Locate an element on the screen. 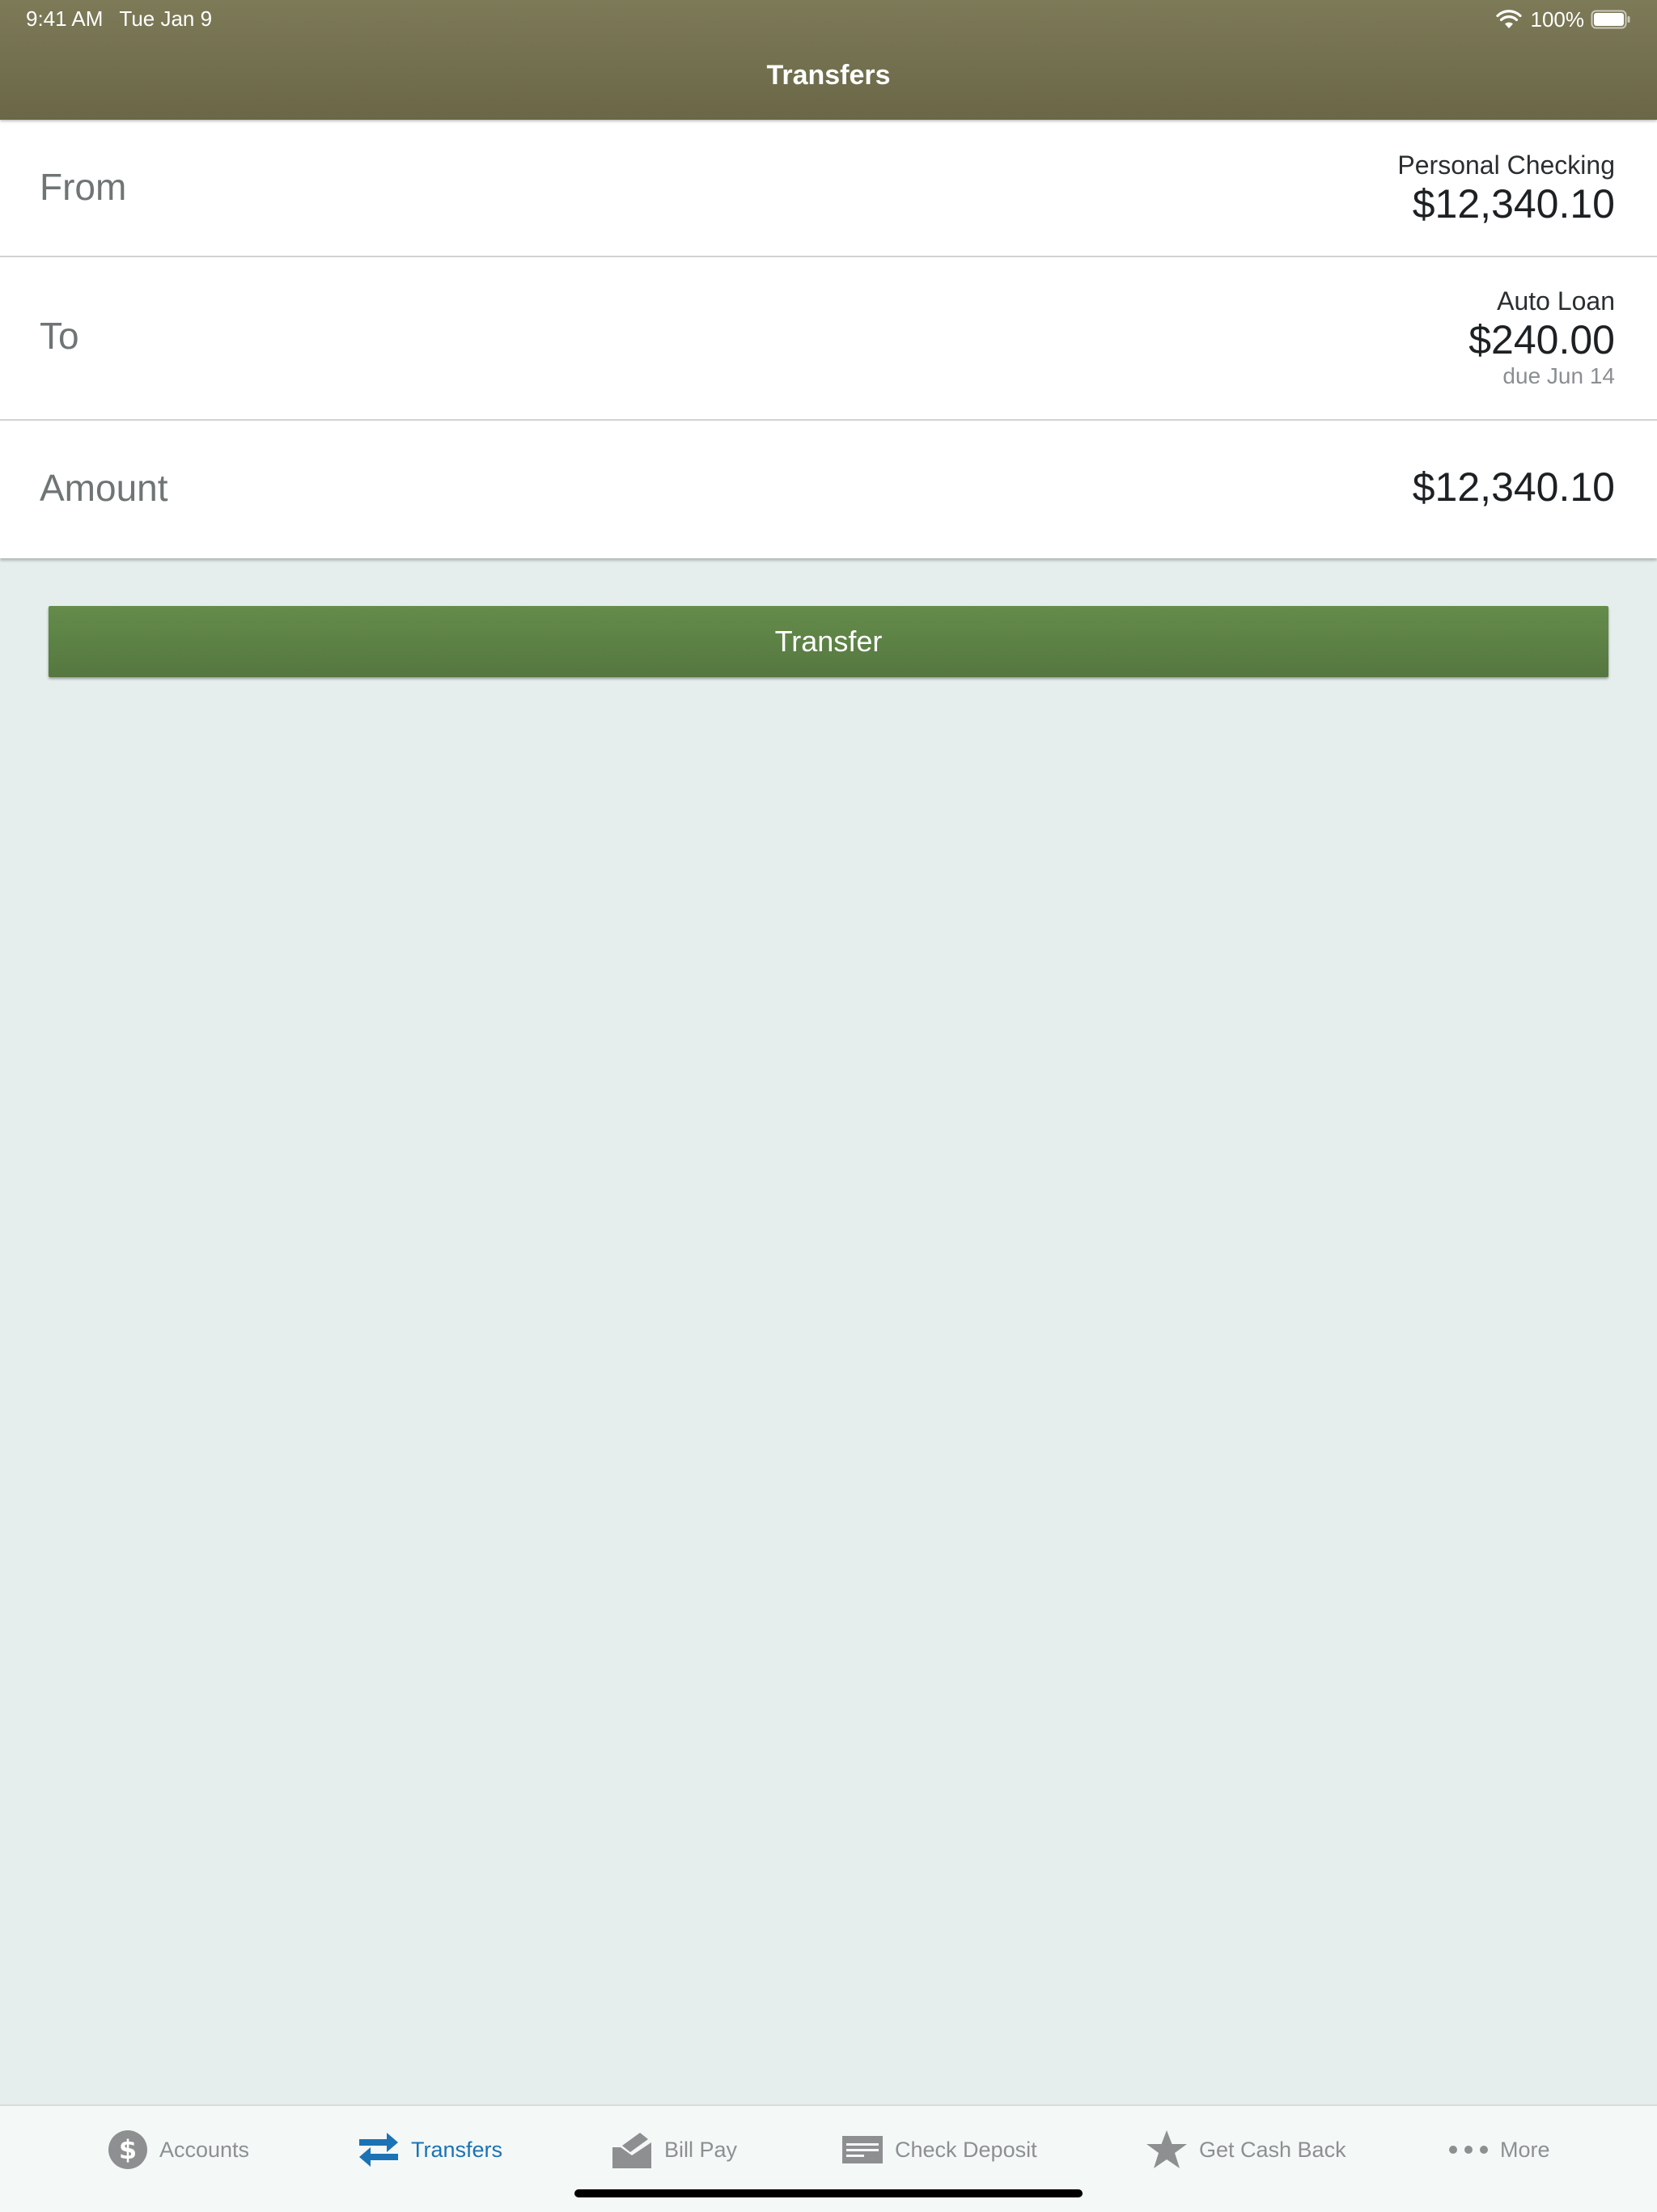  tab-get-cash-back: Get Cash Back is located at coordinates (1246, 2149).